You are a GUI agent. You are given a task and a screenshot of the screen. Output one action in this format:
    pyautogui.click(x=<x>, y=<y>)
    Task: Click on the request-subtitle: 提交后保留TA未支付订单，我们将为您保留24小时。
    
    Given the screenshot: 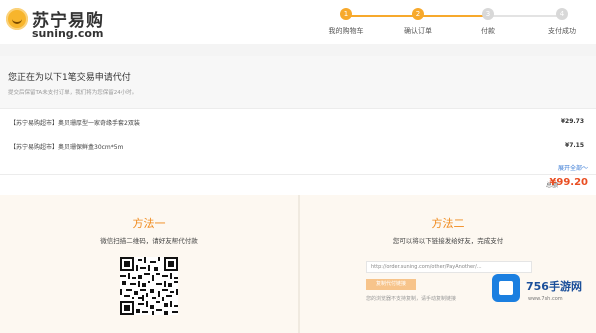 What is the action you would take?
    pyautogui.click(x=73, y=93)
    